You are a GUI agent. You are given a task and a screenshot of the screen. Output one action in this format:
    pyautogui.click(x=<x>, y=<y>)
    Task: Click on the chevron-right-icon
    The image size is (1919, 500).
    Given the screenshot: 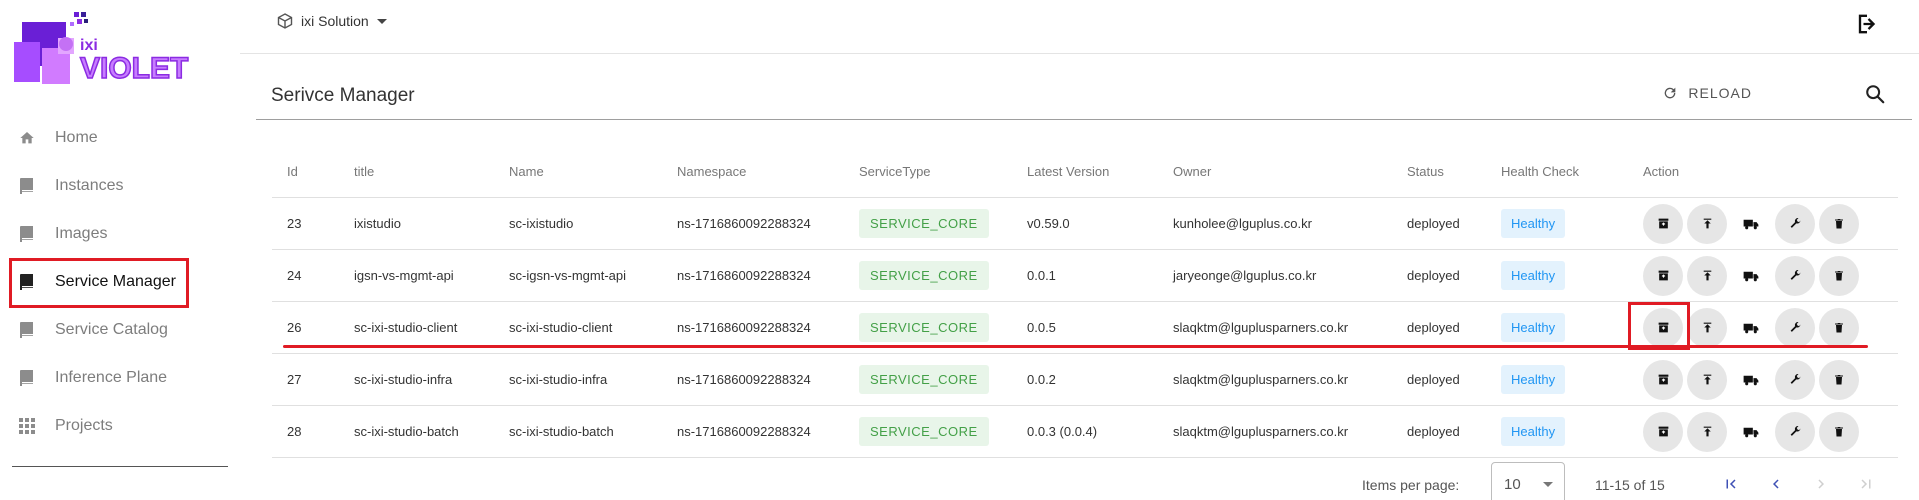 What is the action you would take?
    pyautogui.click(x=1821, y=484)
    